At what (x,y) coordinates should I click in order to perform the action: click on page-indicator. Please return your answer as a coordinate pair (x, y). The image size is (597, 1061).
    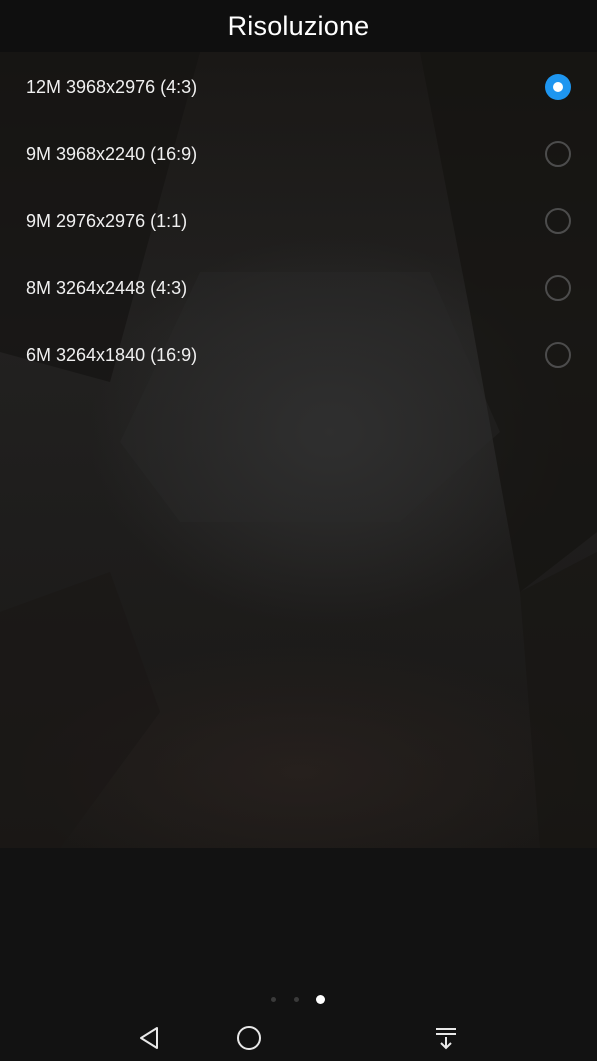
    Looking at the image, I should click on (298, 1000).